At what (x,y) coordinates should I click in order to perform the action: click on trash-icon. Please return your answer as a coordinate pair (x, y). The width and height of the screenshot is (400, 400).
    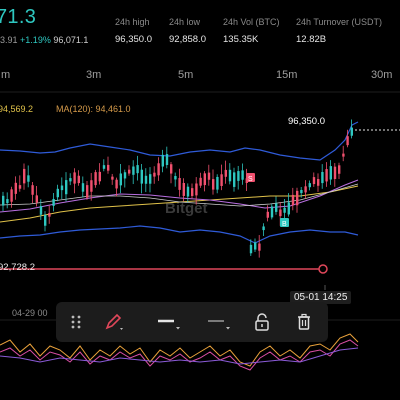
    Looking at the image, I should click on (304, 322).